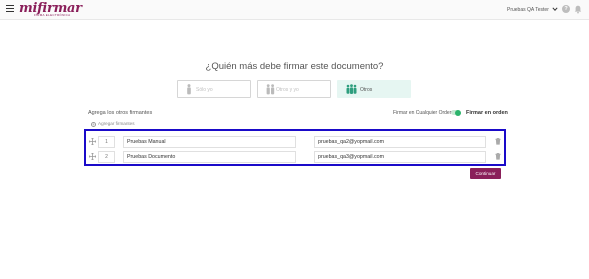  Describe the element at coordinates (270, 89) in the screenshot. I see `two-people-icon` at that location.